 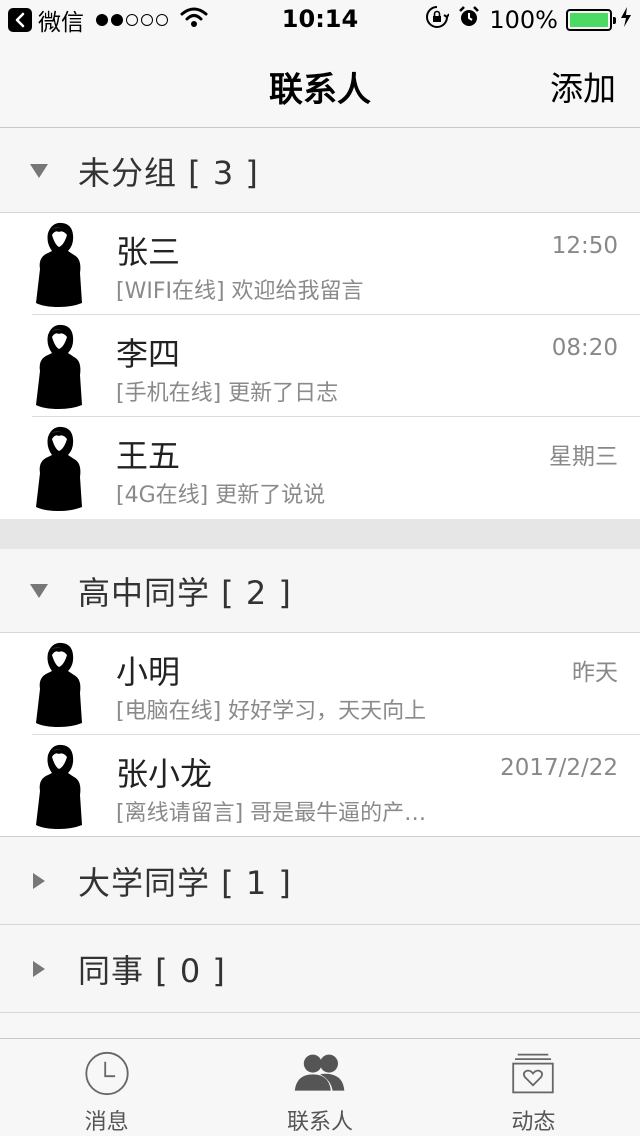 I want to click on tab-moments: 动态, so click(x=533, y=1087).